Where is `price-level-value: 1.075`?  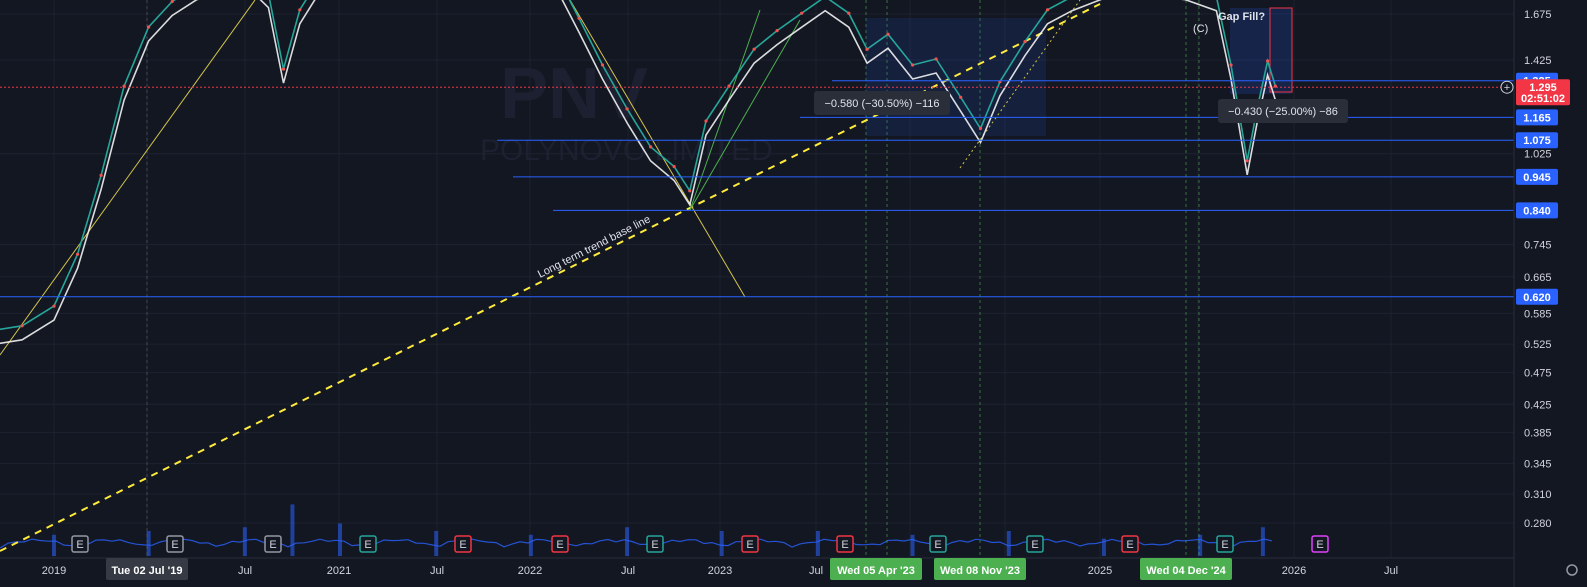
price-level-value: 1.075 is located at coordinates (1537, 141).